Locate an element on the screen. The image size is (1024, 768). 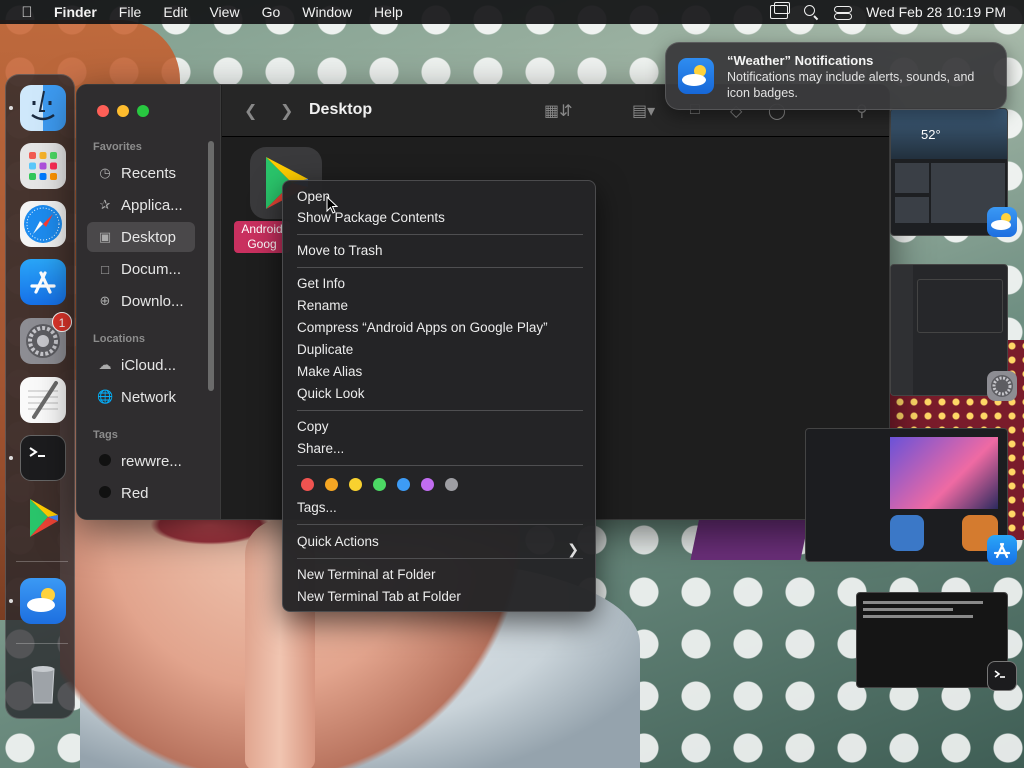
thumbnail-panel is located at coordinates (960, 306).